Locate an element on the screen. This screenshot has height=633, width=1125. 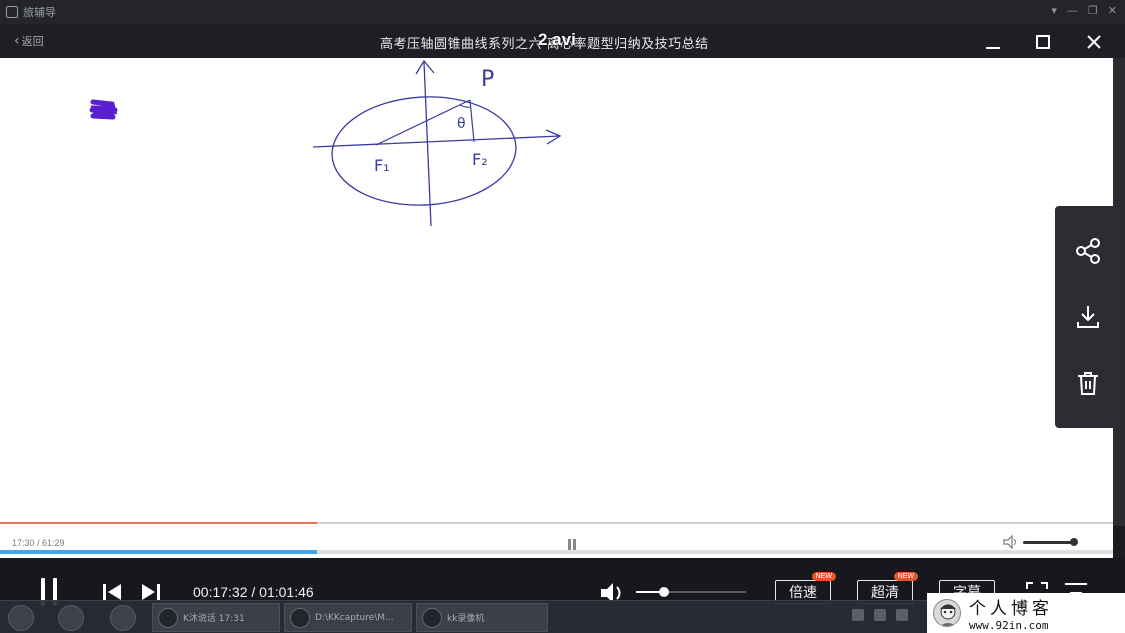
close-icon is located at coordinates (1094, 42).